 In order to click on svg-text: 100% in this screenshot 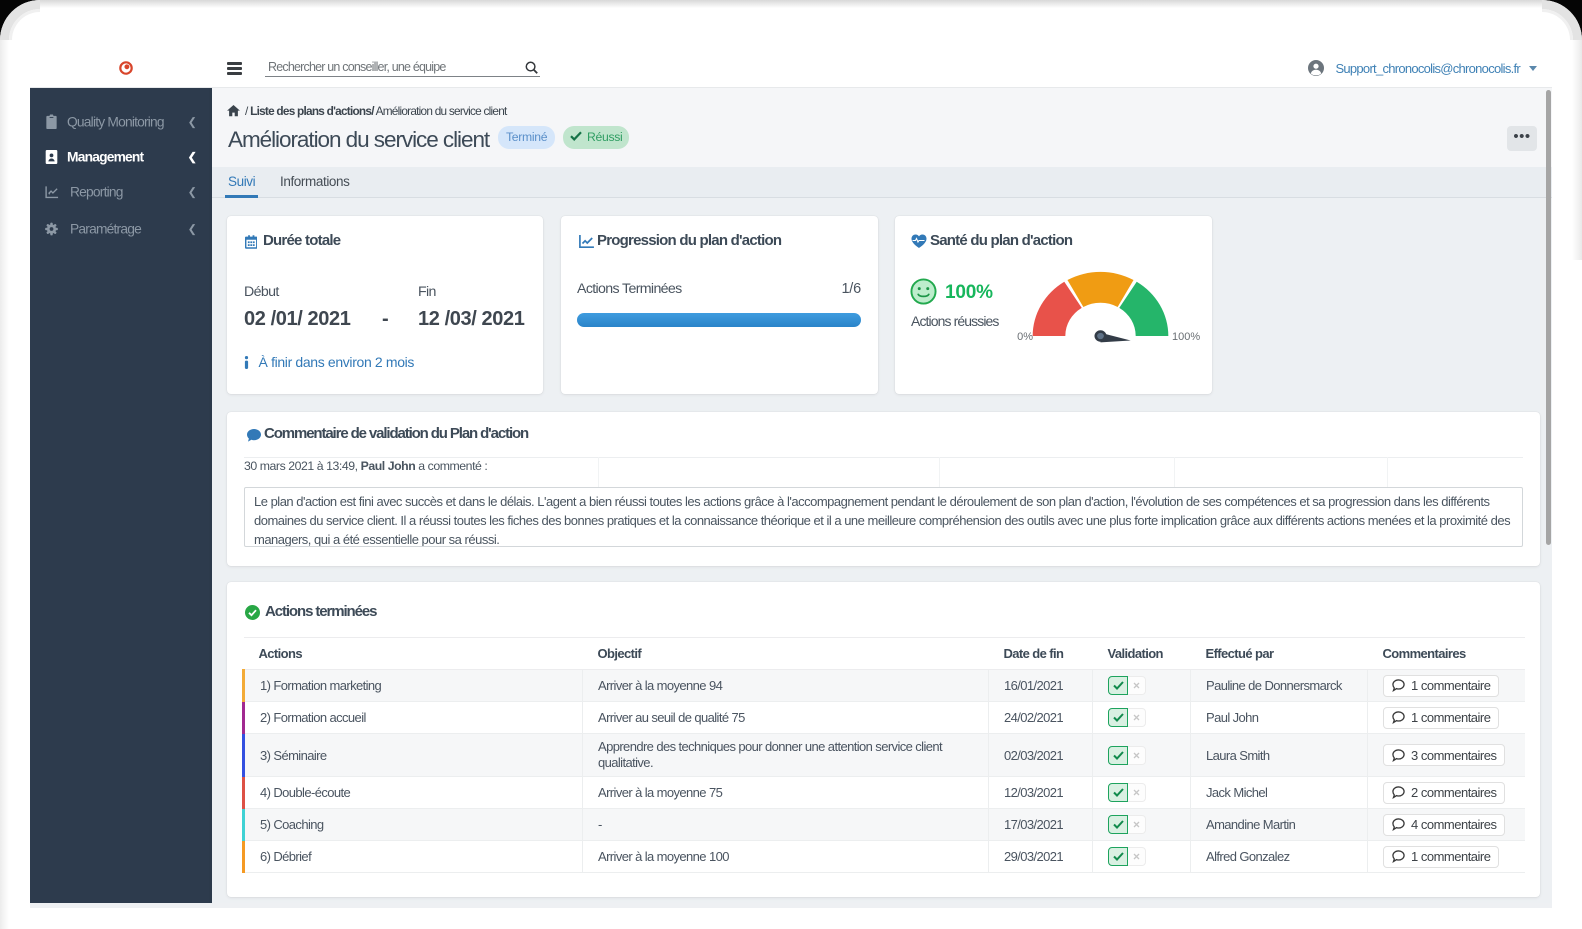, I will do `click(1186, 337)`.